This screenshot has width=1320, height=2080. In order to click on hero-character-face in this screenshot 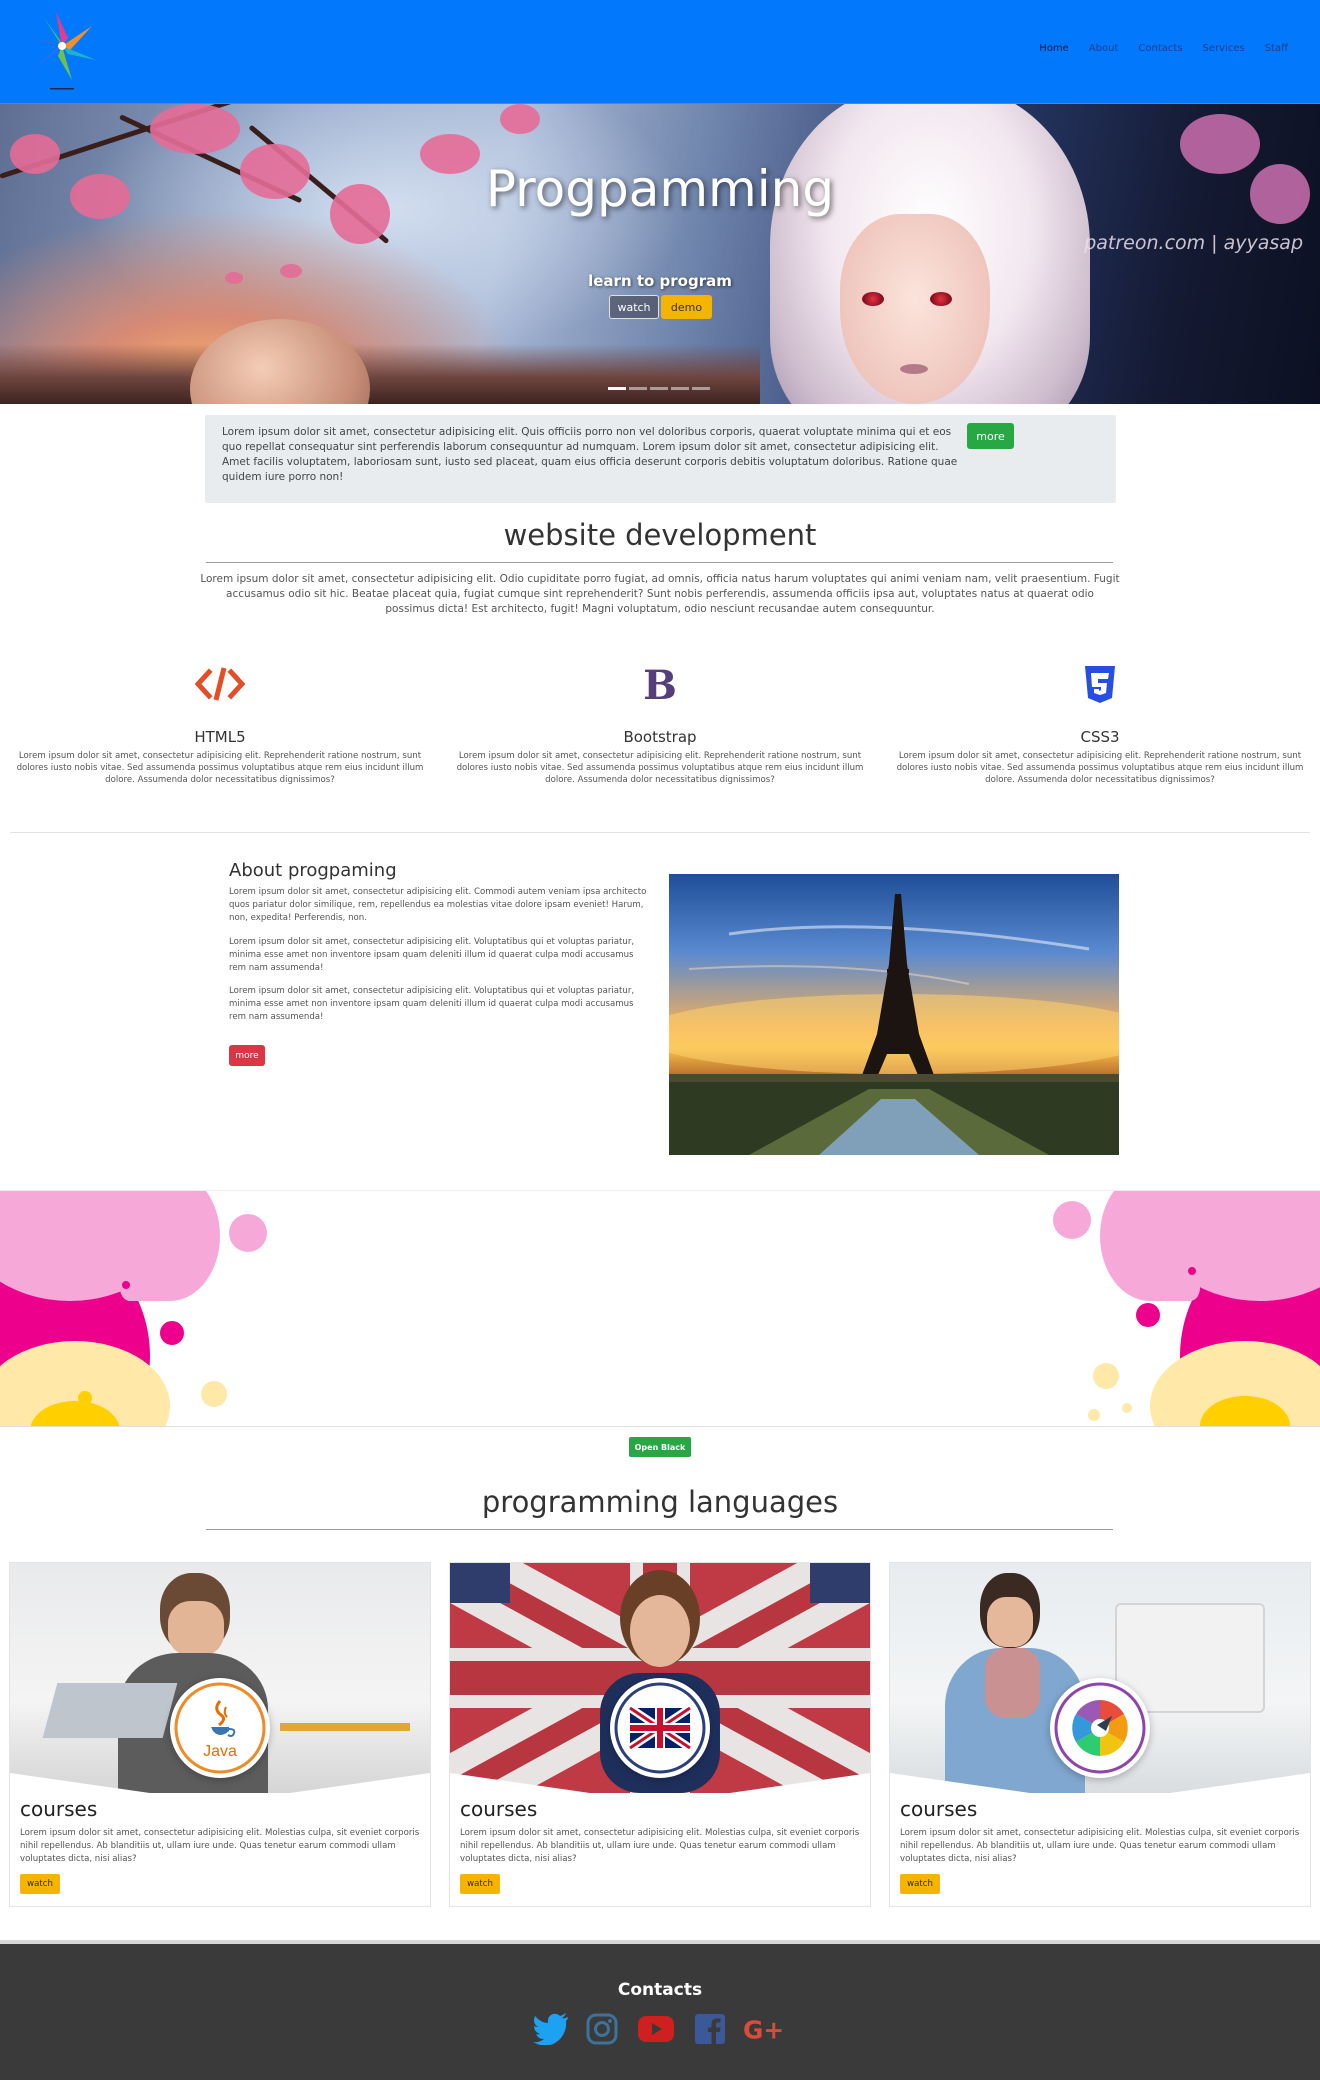, I will do `click(915, 309)`.